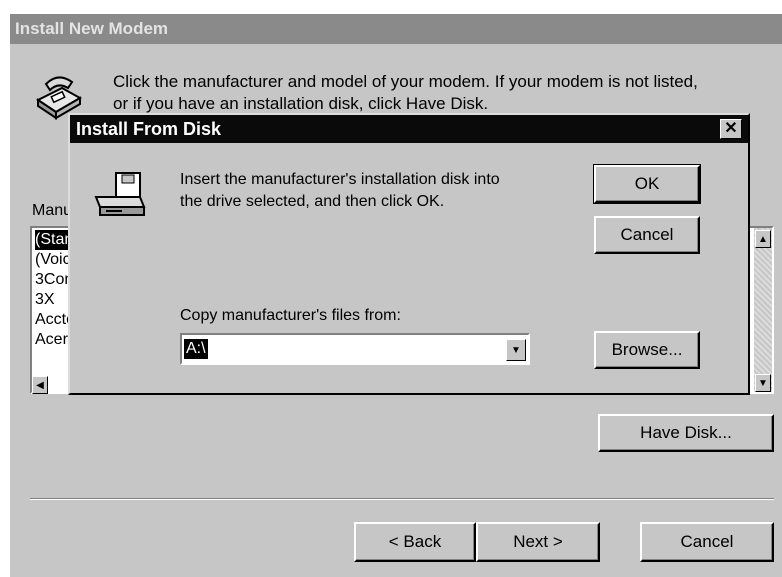  I want to click on dialog-cancel-label: Cancel, so click(647, 234).